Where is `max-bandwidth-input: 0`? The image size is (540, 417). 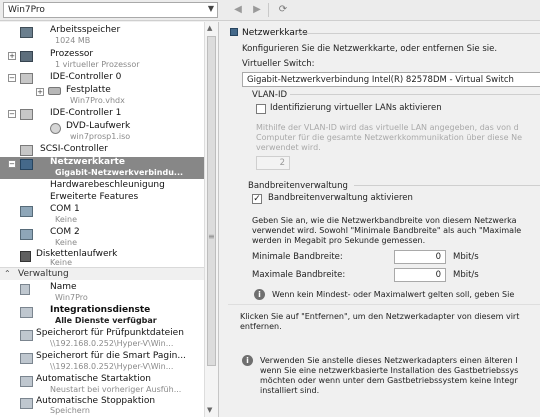 max-bandwidth-input: 0 is located at coordinates (420, 275).